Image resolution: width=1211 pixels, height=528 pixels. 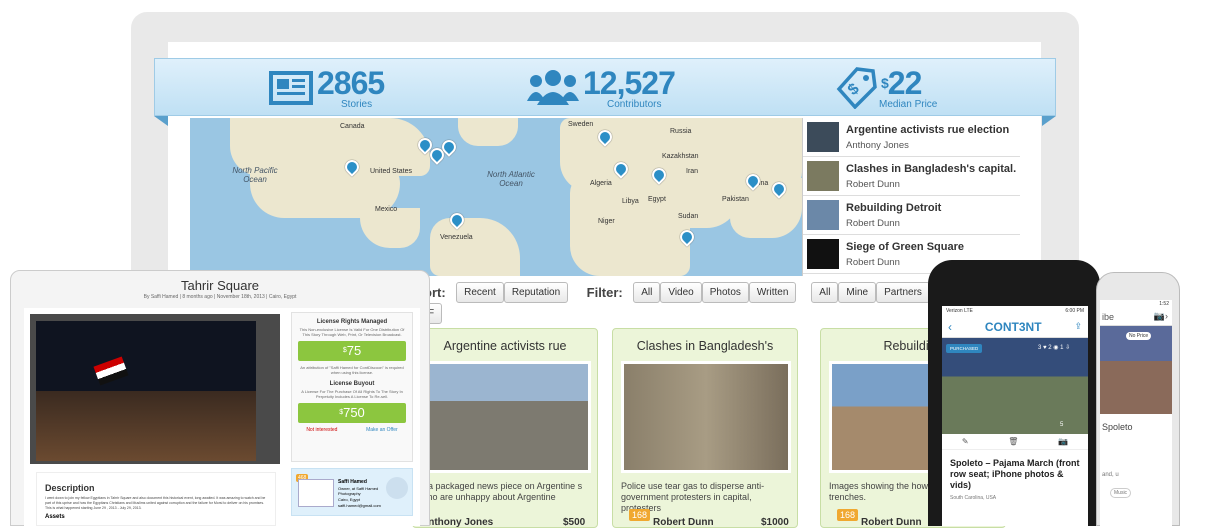 I want to click on median-price-label: Median Price, so click(x=908, y=104).